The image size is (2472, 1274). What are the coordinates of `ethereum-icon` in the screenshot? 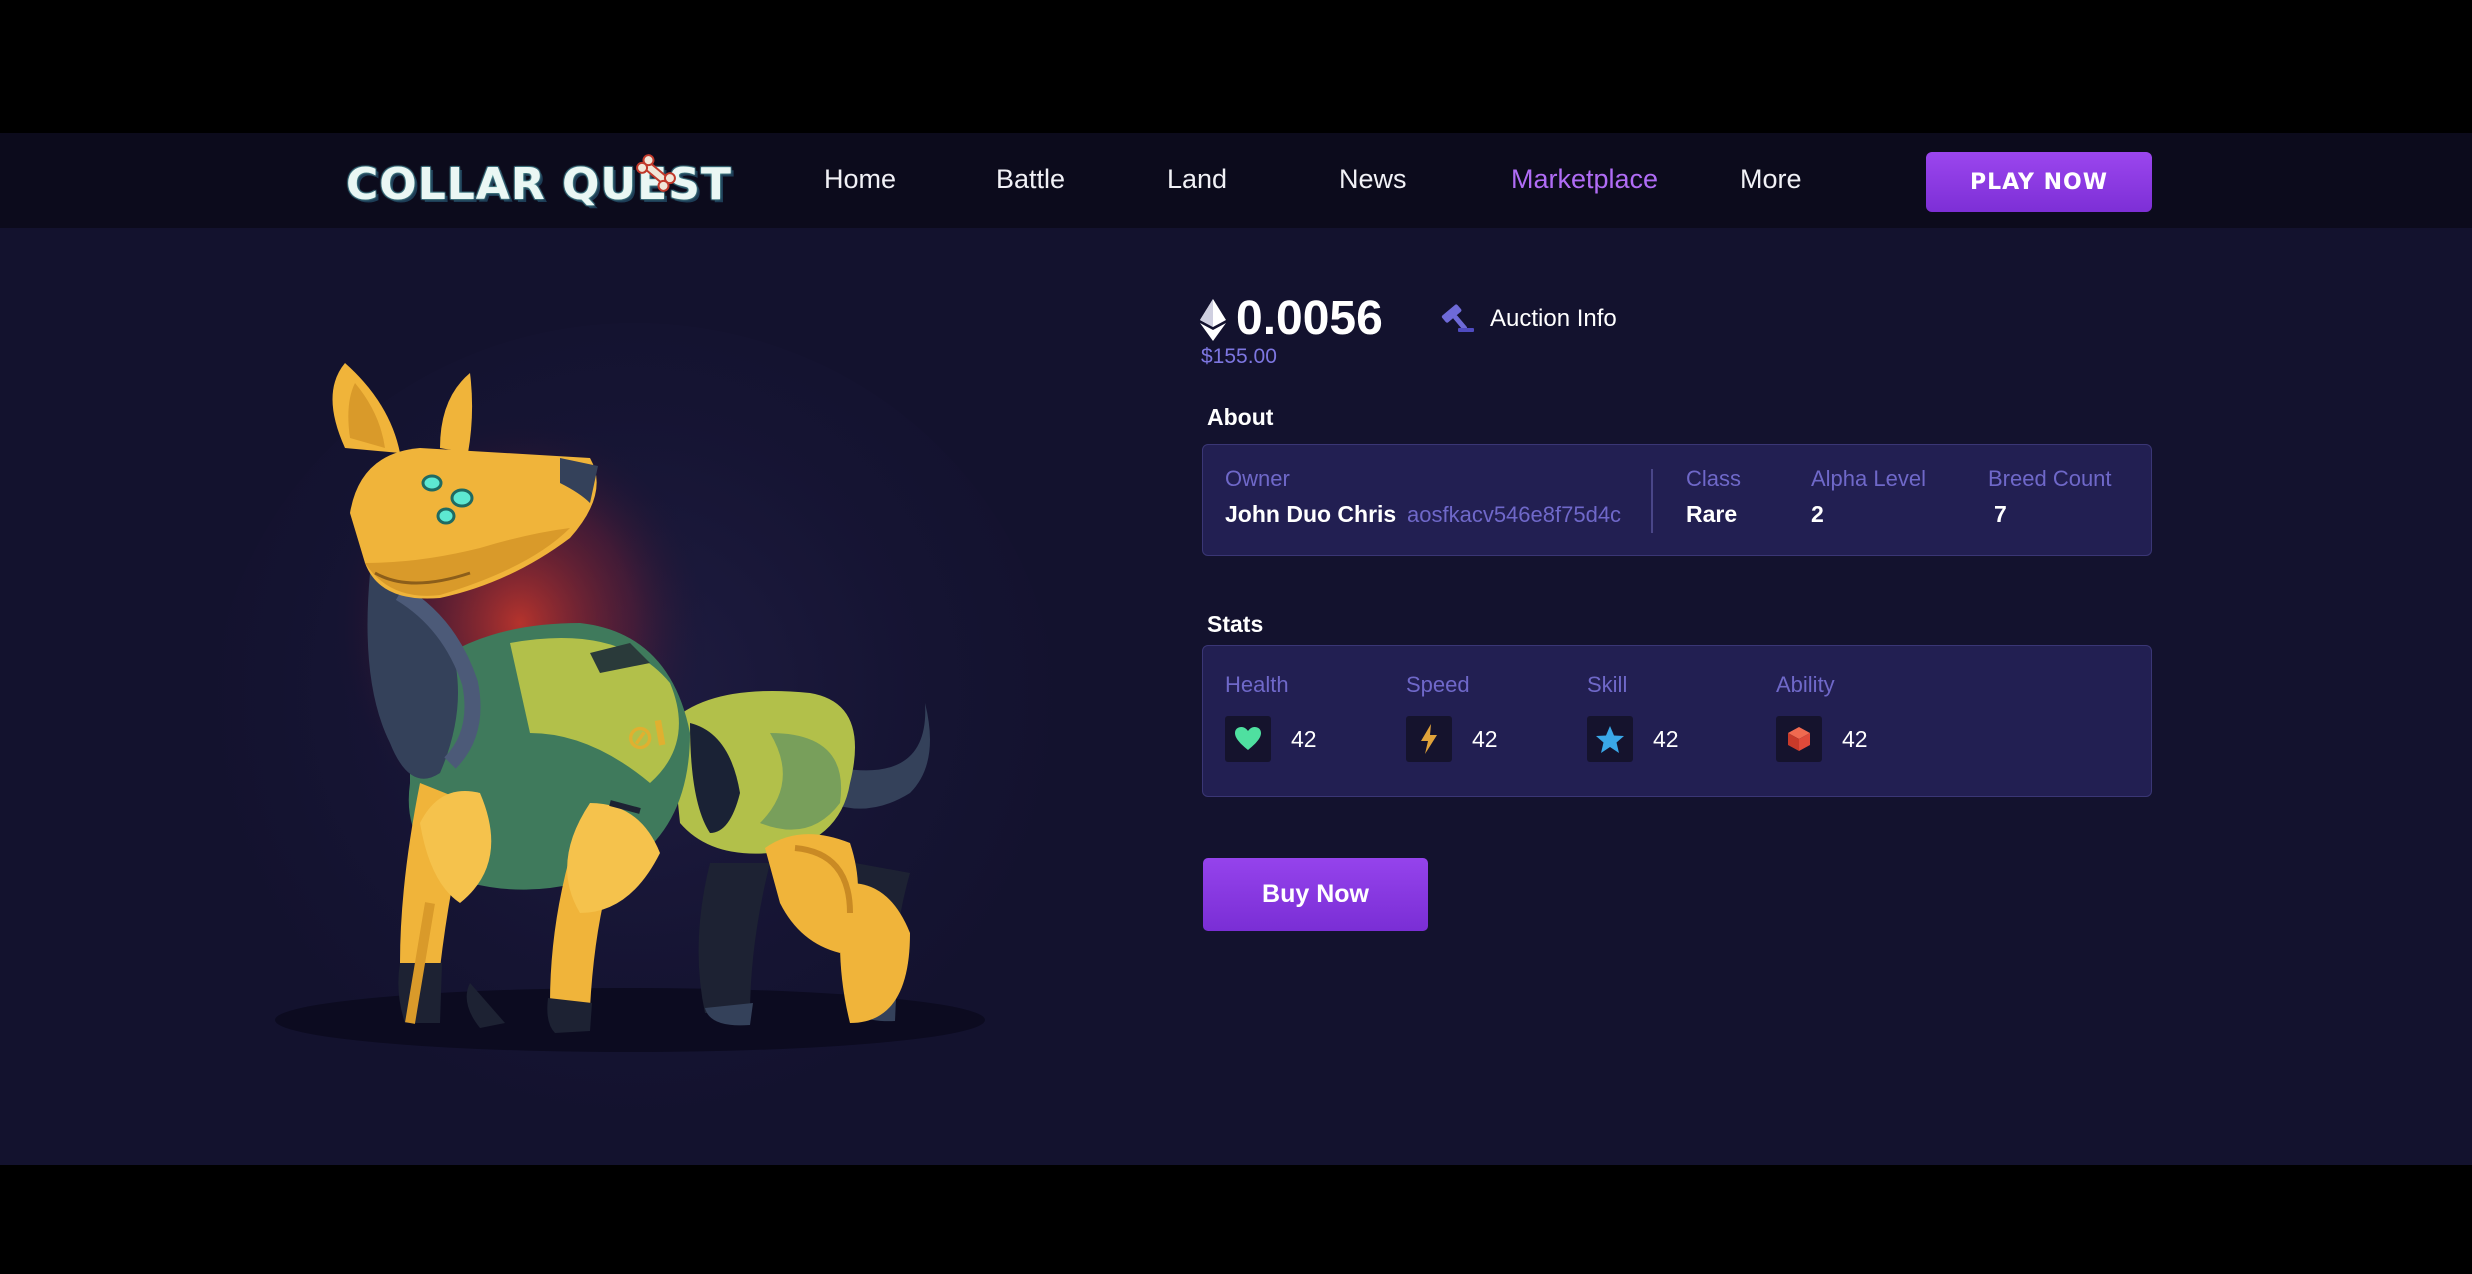 It's located at (1213, 320).